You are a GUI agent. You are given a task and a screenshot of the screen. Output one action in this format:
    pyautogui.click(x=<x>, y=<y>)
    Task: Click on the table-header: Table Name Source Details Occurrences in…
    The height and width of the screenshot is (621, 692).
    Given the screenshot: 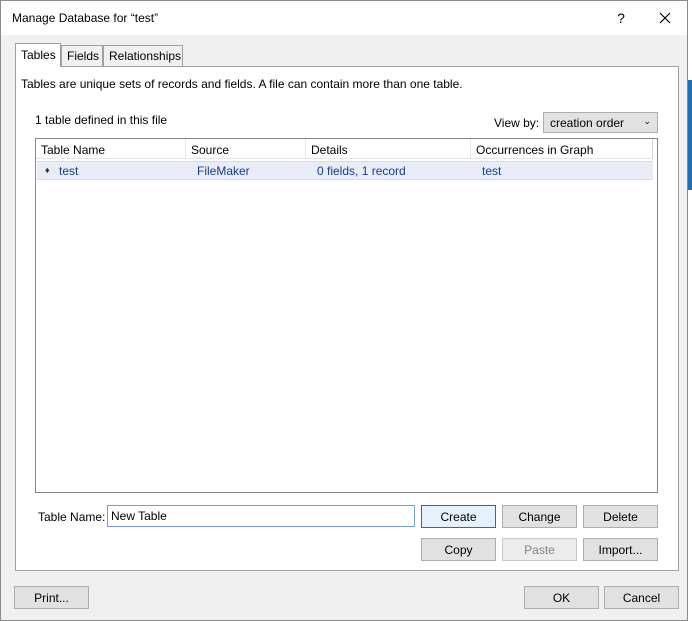 What is the action you would take?
    pyautogui.click(x=344, y=149)
    